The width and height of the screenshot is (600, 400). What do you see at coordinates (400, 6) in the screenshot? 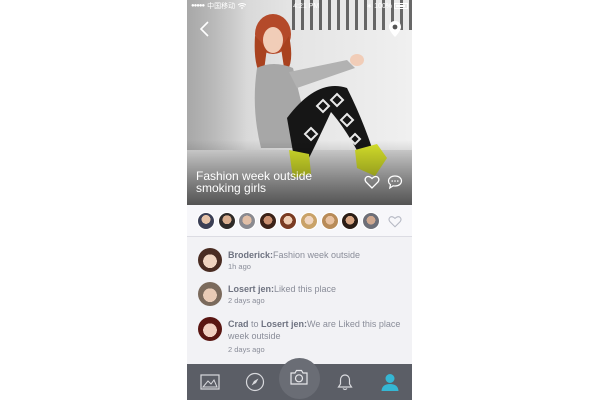
I see `battery-icon` at bounding box center [400, 6].